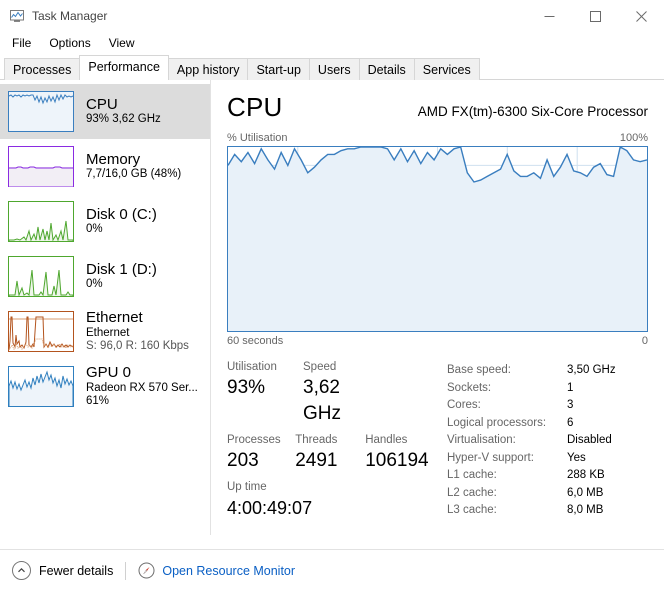 The image size is (664, 591). I want to click on sidebar-item-disk-1-title: Disk 1 (D:), so click(121, 269).